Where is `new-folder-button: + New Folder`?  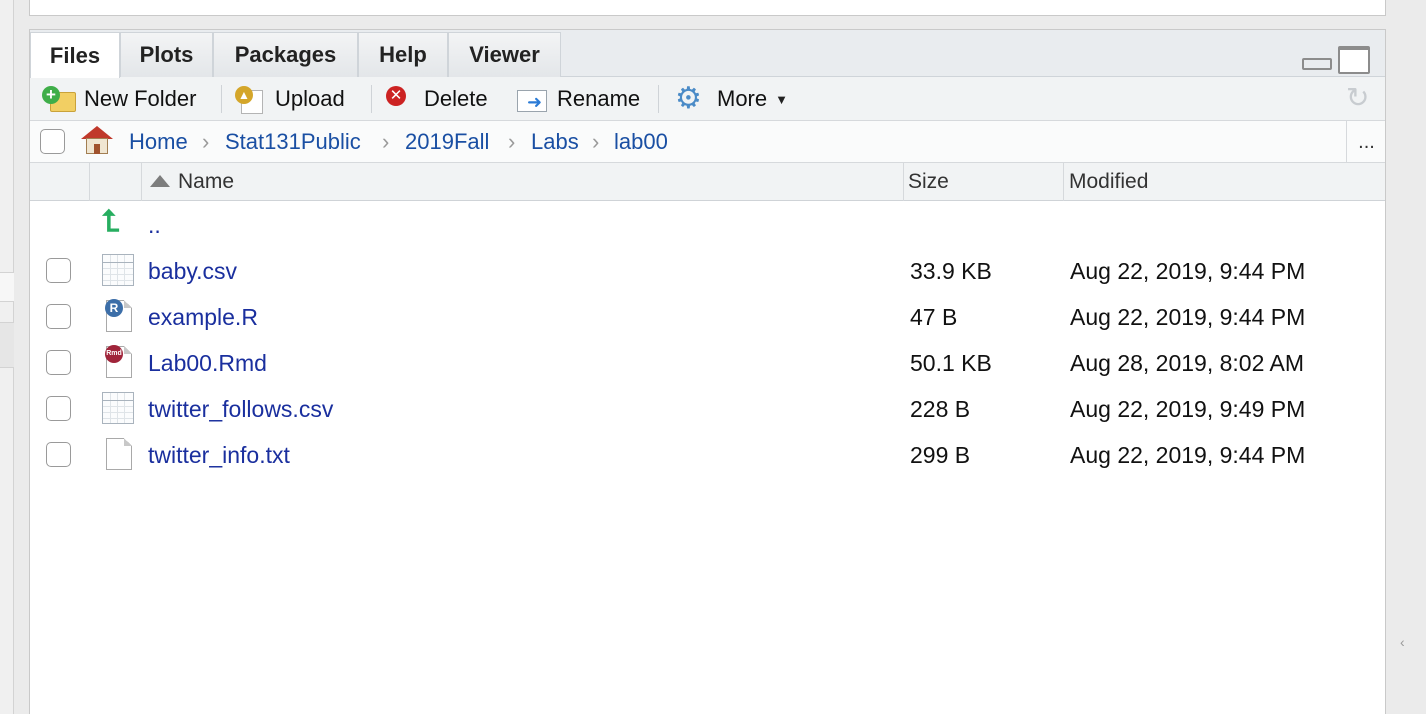
new-folder-button: + New Folder is located at coordinates (119, 99).